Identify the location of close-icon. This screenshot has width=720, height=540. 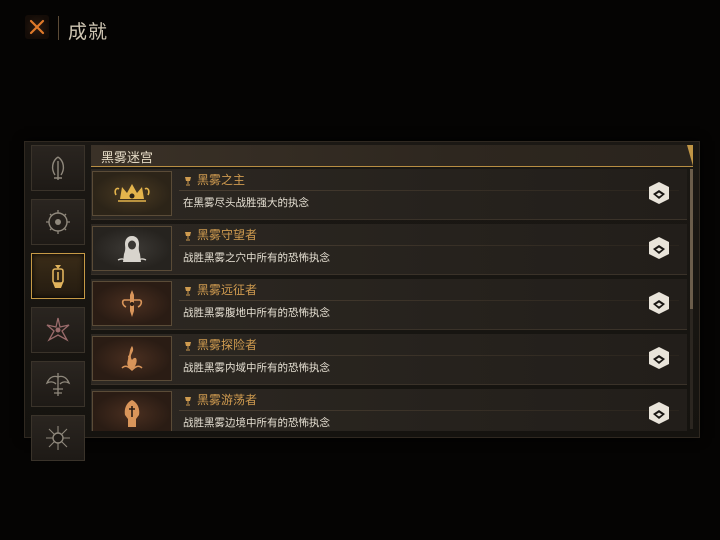
(37, 27).